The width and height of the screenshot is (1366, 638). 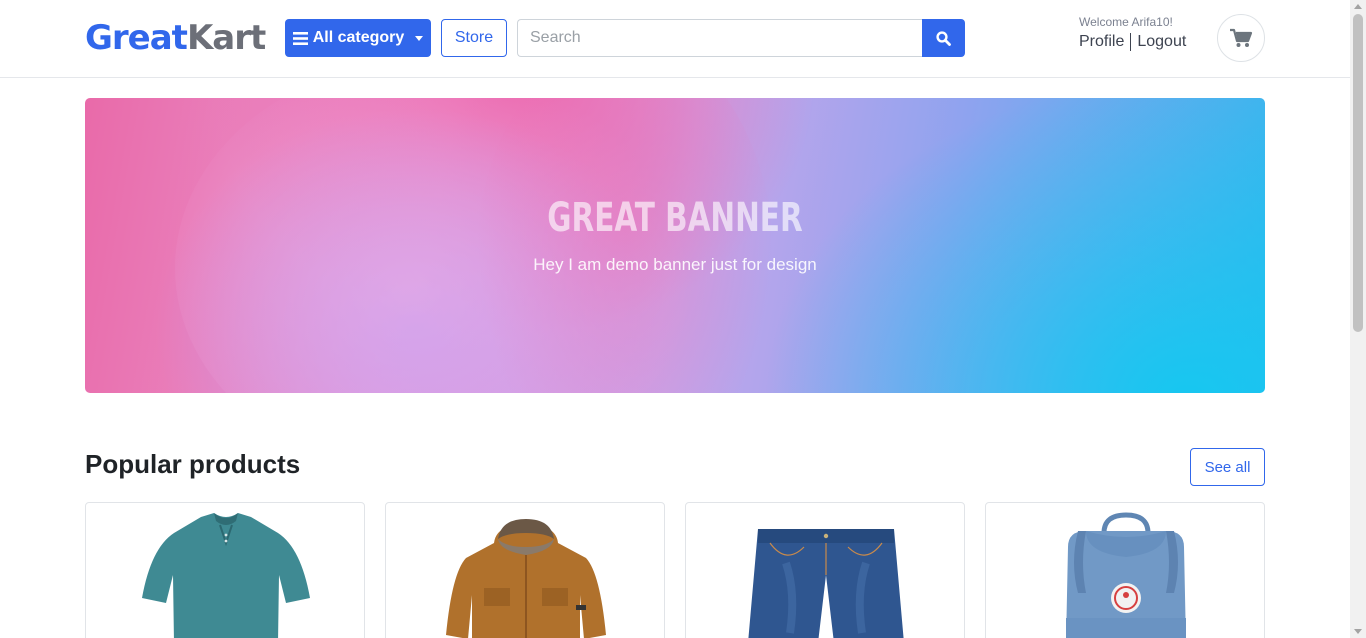 I want to click on page-scrollbar, so click(x=1358, y=319).